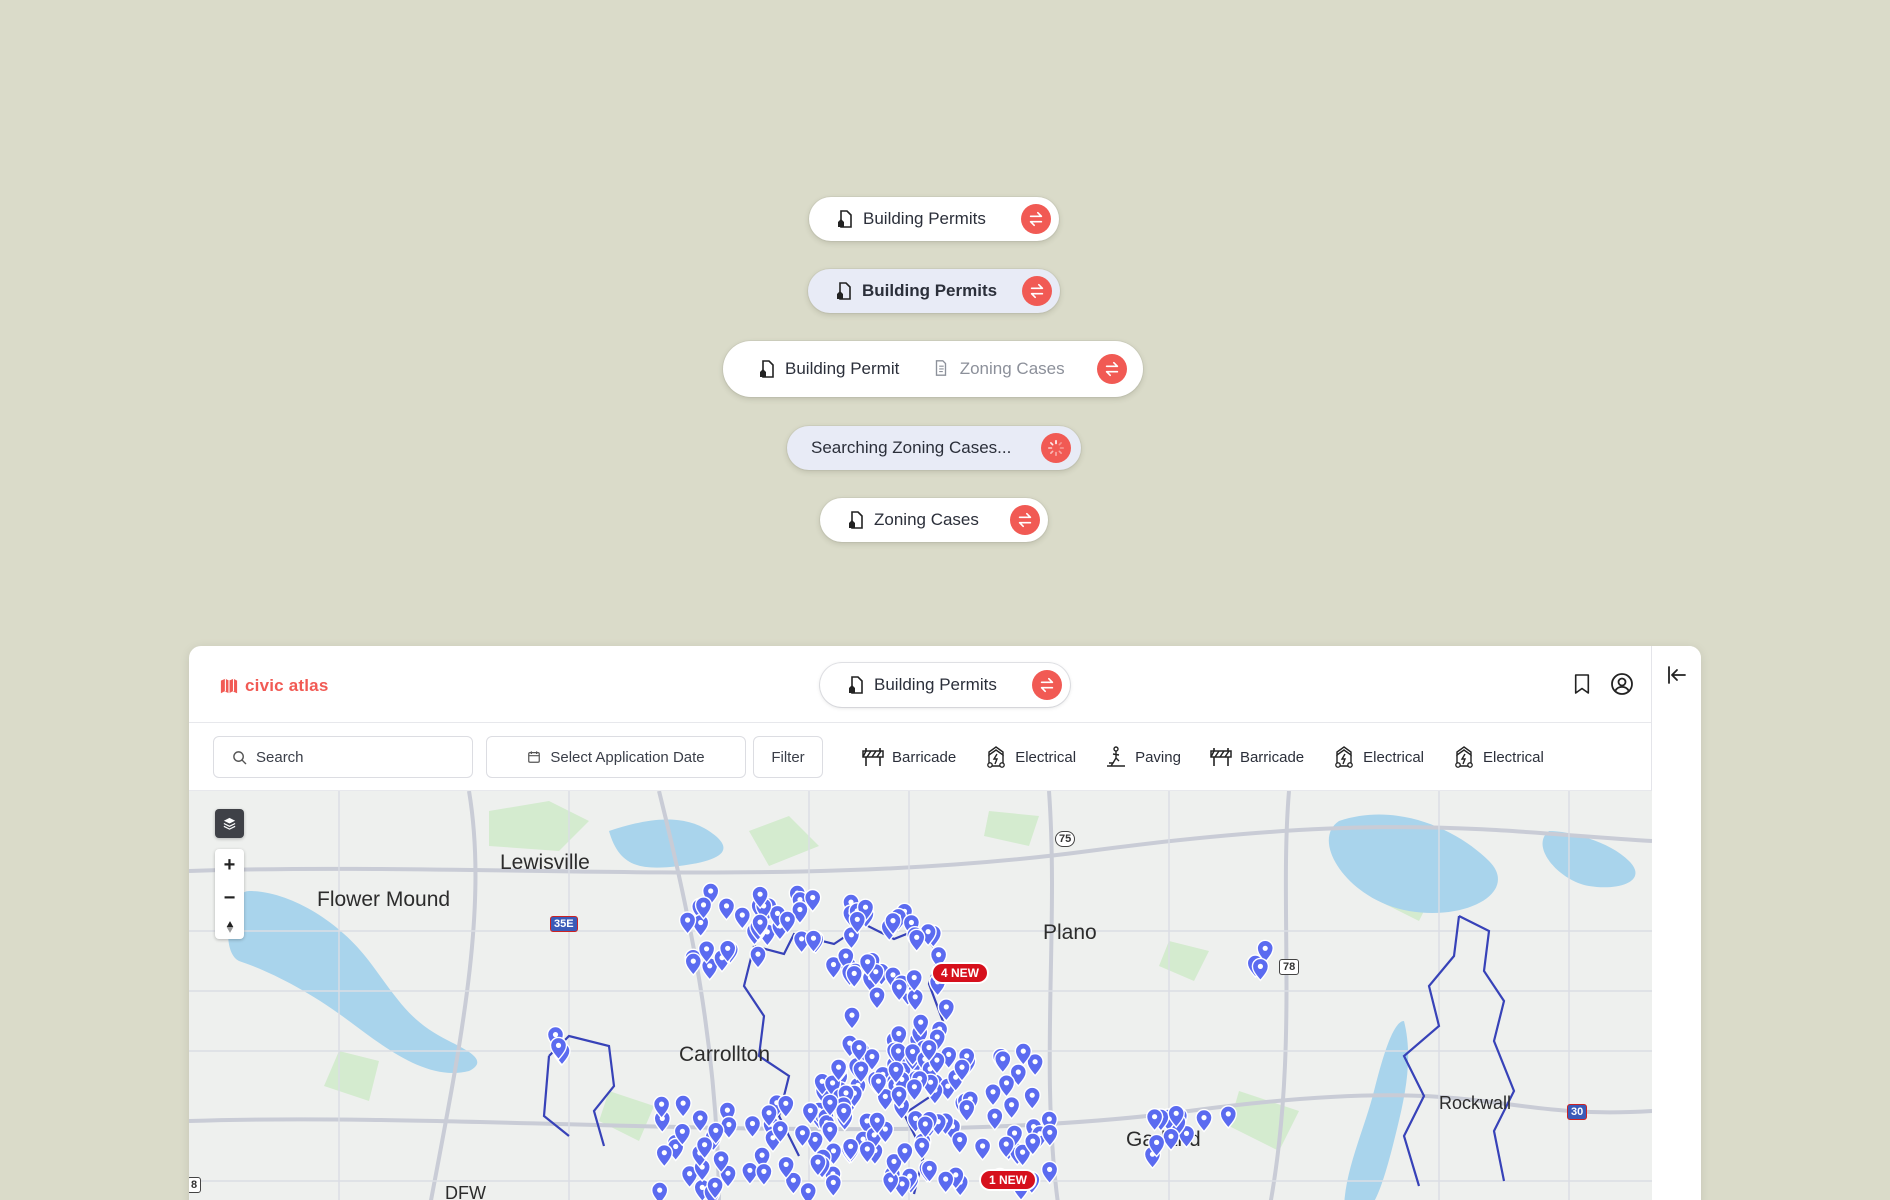 The height and width of the screenshot is (1200, 1890). What do you see at coordinates (343, 757) in the screenshot?
I see `search-input: Search` at bounding box center [343, 757].